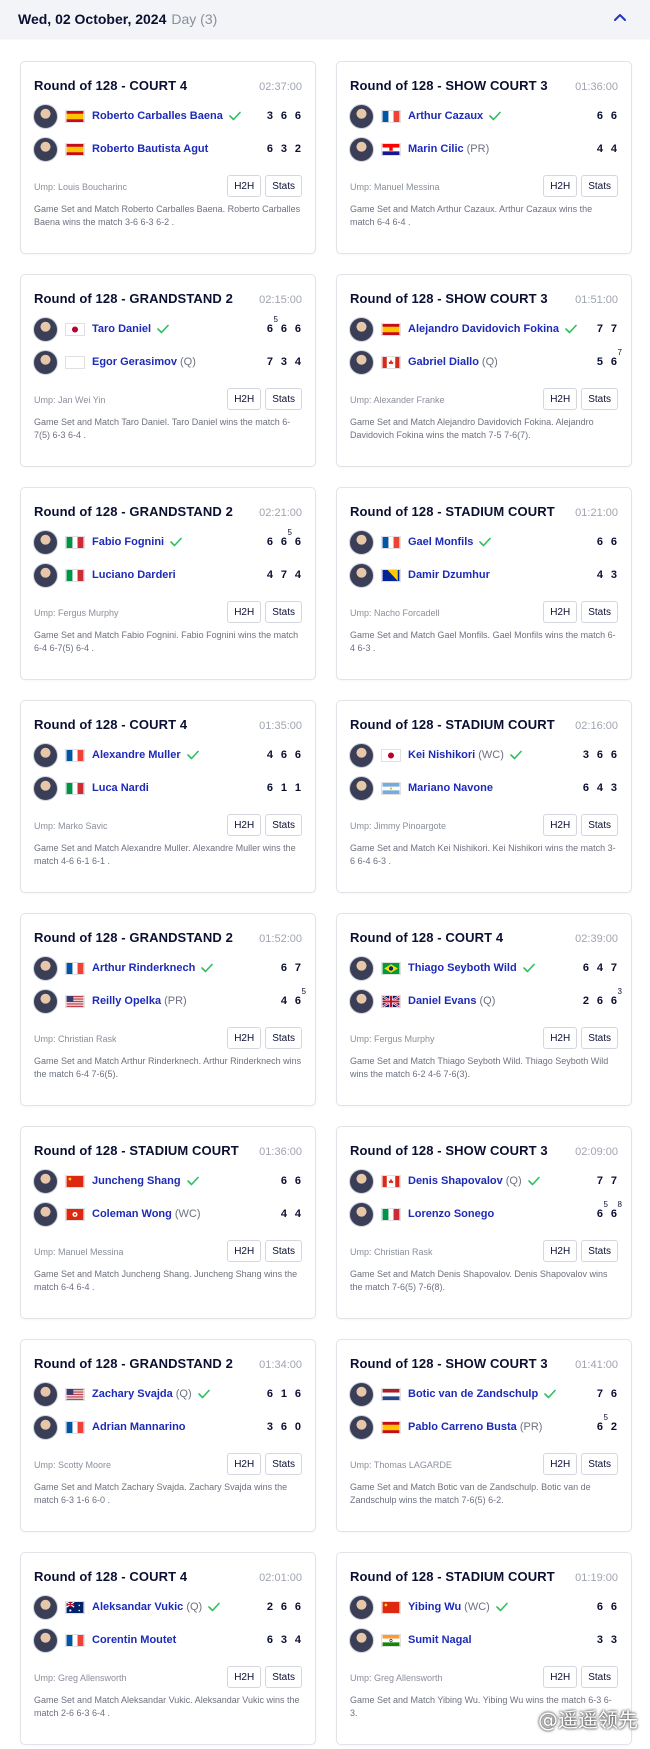 Image resolution: width=650 pixels, height=1749 pixels. I want to click on player-name-link: Lorenzo Sonego, so click(451, 1214).